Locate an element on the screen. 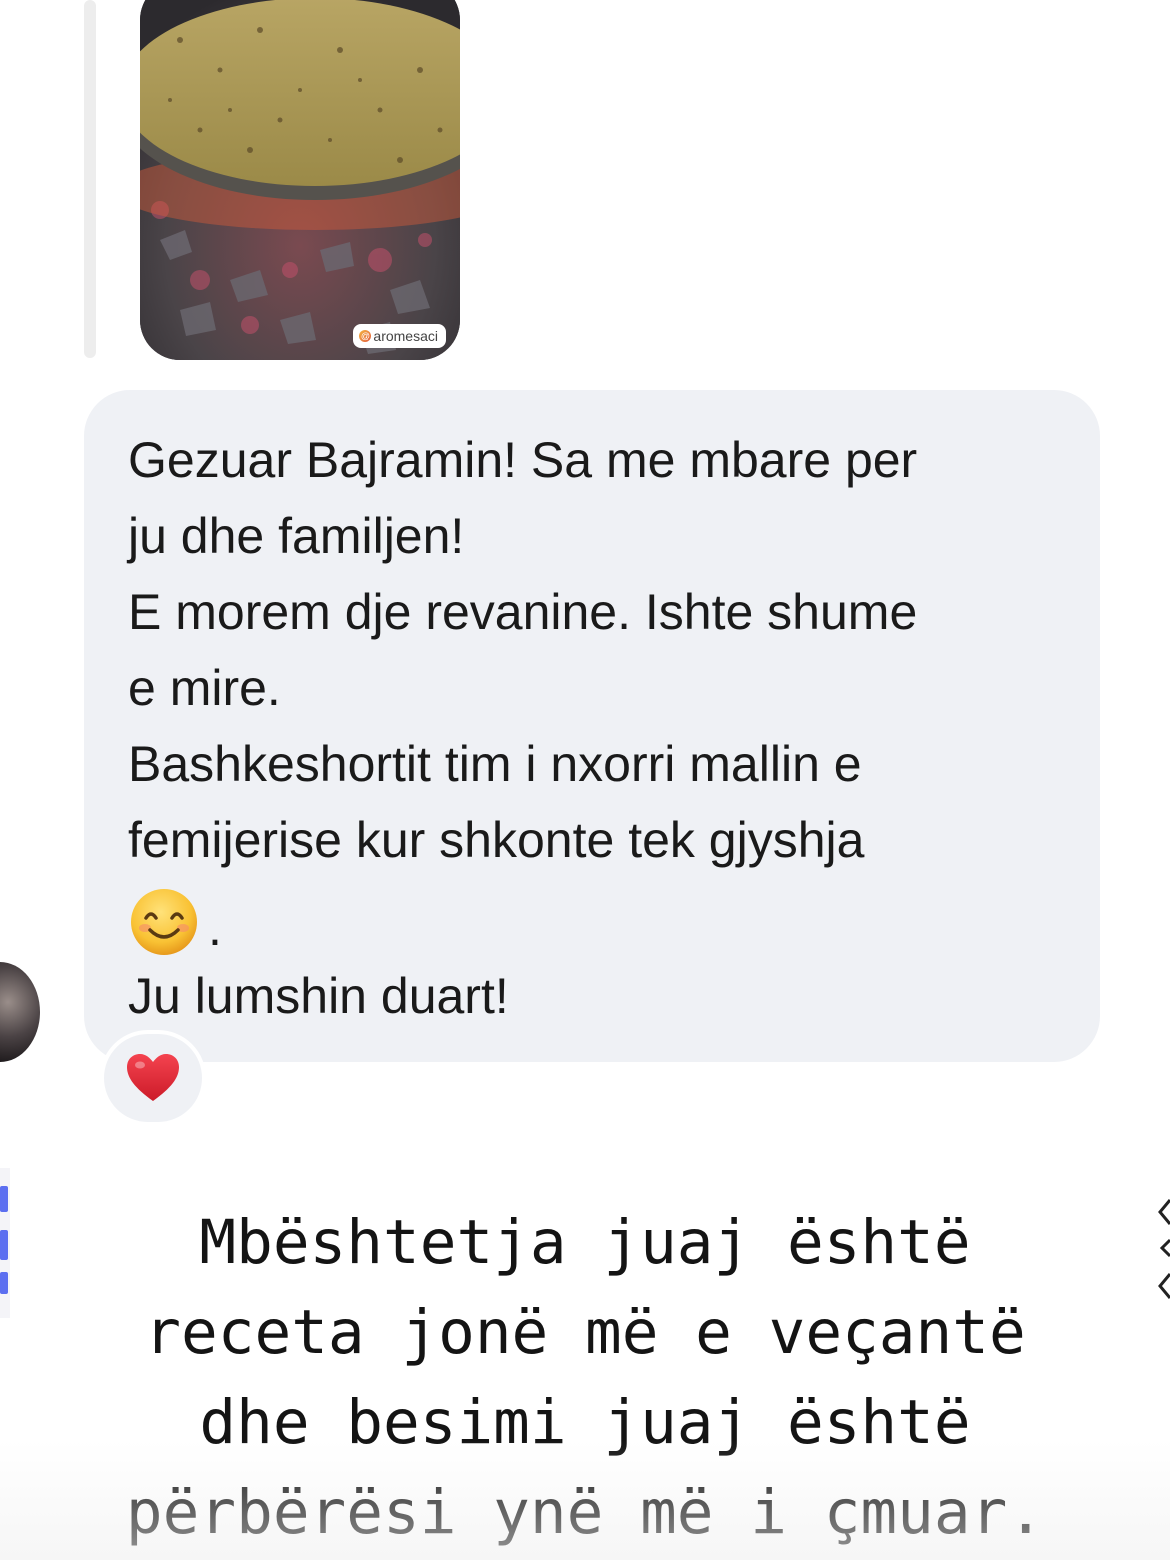 The width and height of the screenshot is (1170, 1560). reaction-badge is located at coordinates (153, 1078).